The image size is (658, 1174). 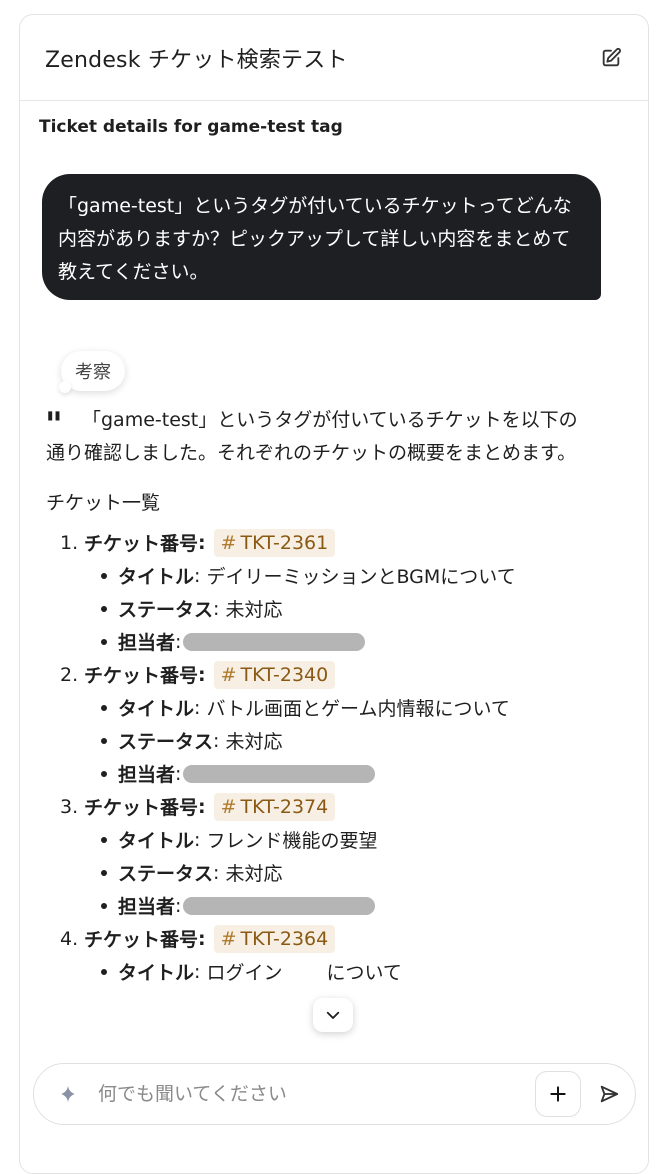 I want to click on ticket-title: デイリーミッションとBGMについて, so click(x=361, y=577).